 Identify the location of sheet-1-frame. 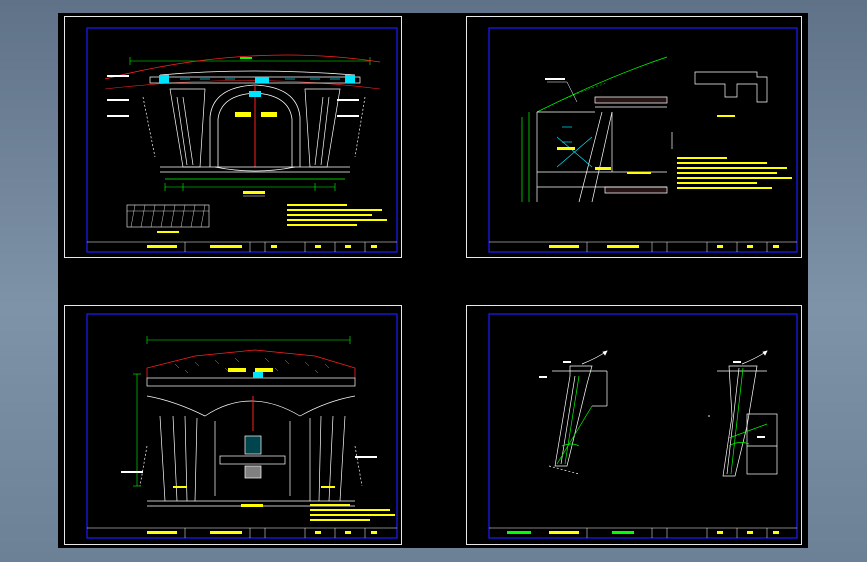
(242, 140).